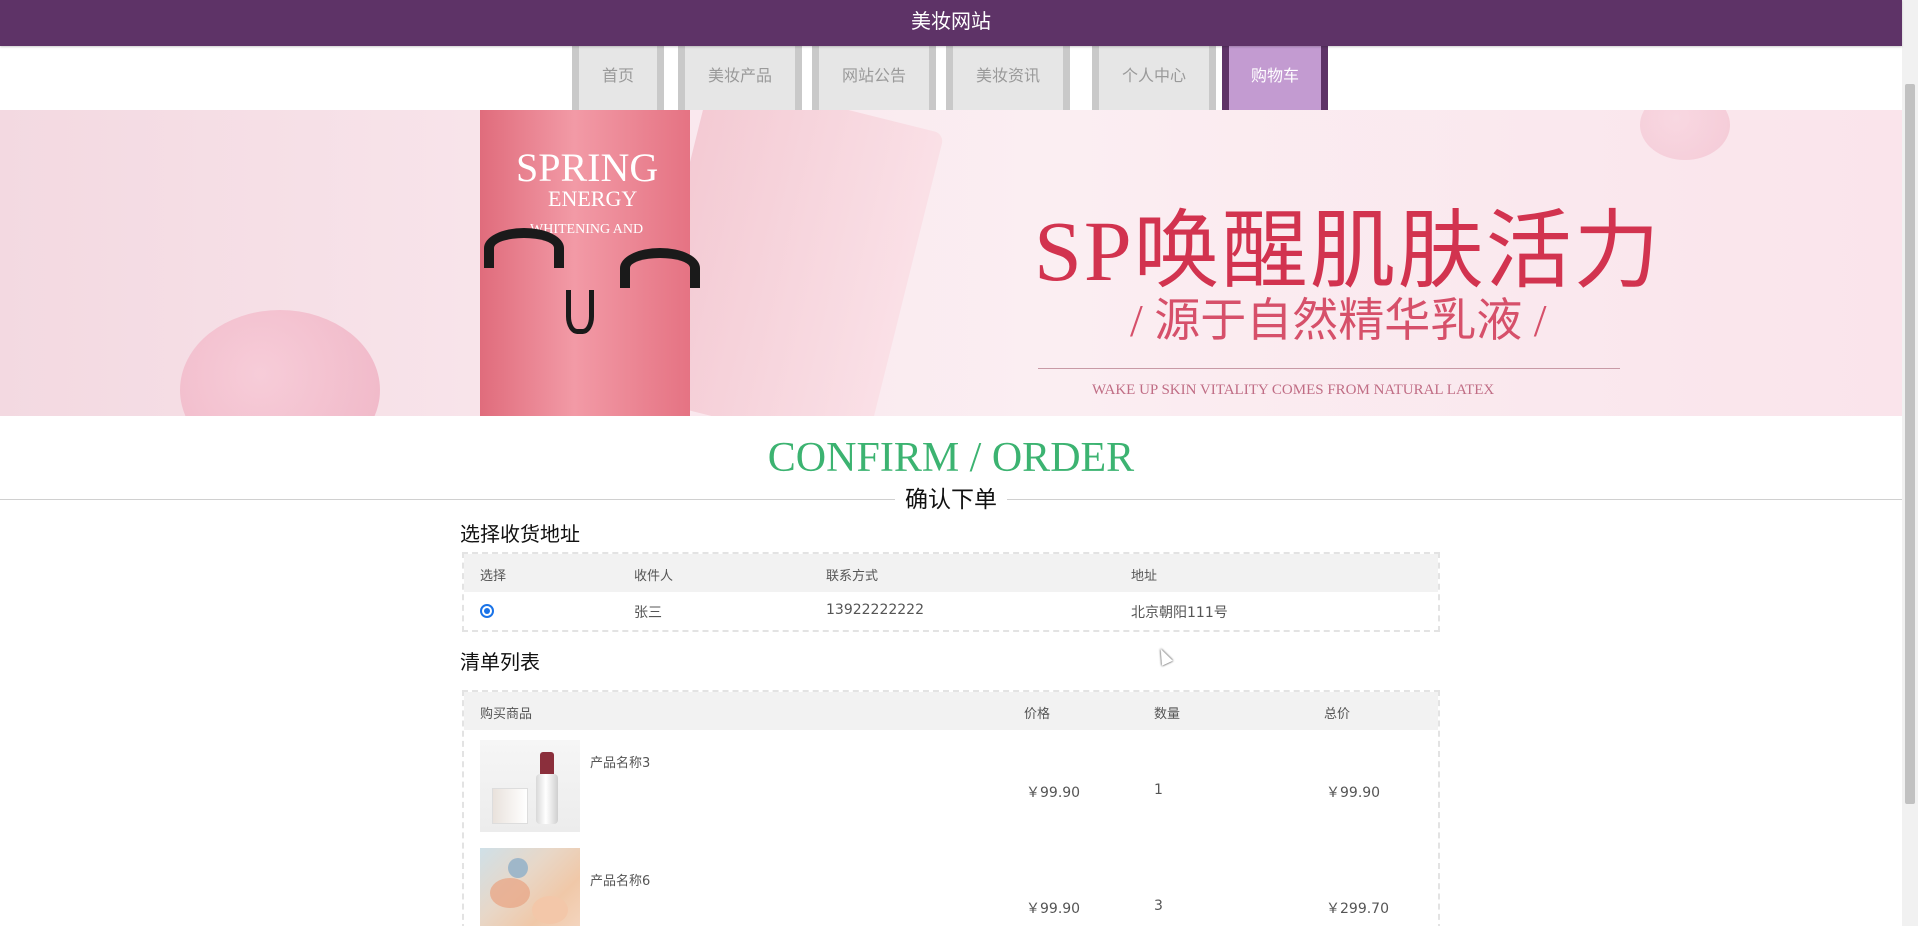 The image size is (1918, 926). I want to click on column-header-select: 选择, so click(493, 576).